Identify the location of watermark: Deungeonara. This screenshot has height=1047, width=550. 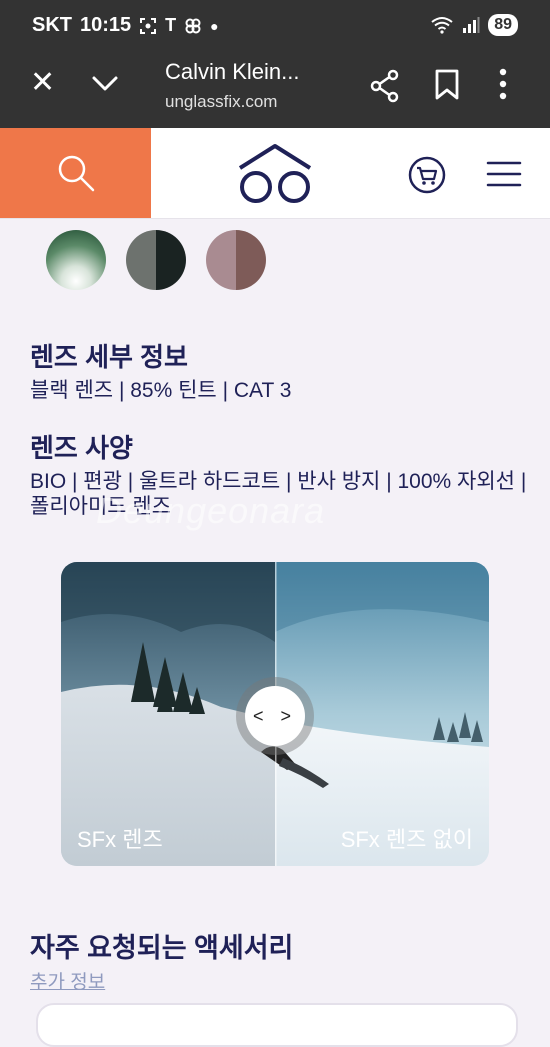
(211, 510).